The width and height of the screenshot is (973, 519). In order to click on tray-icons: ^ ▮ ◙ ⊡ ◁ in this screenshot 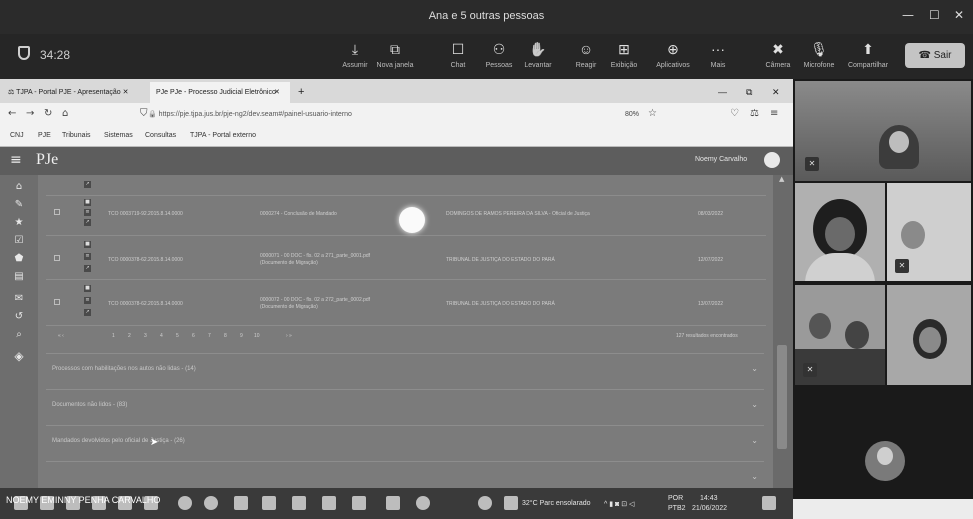, I will do `click(619, 504)`.